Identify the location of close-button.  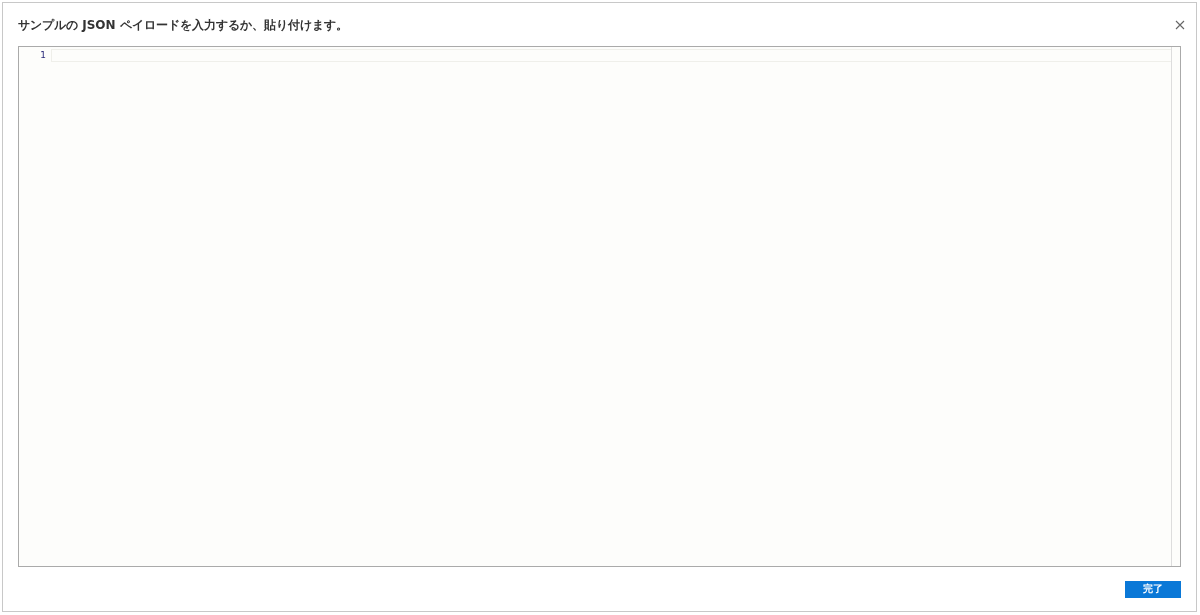
(1180, 25).